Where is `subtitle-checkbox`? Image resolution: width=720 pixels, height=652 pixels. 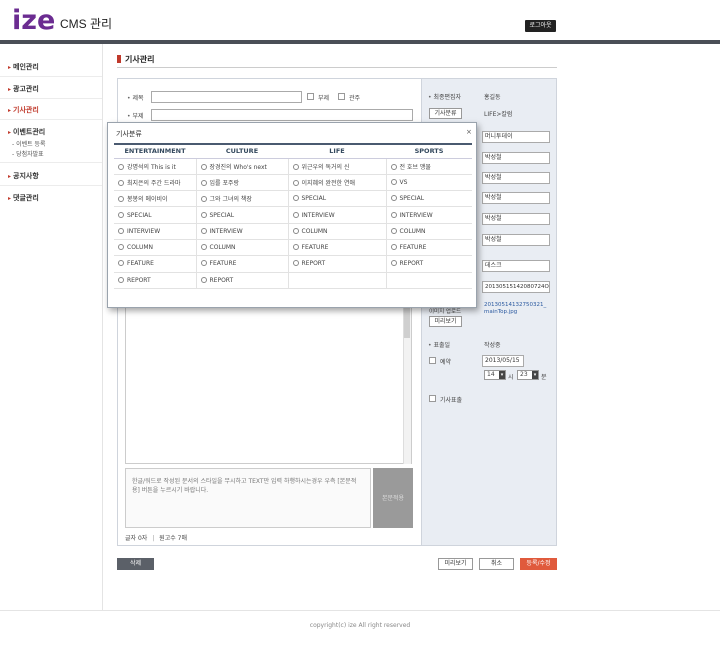
subtitle-checkbox is located at coordinates (310, 96).